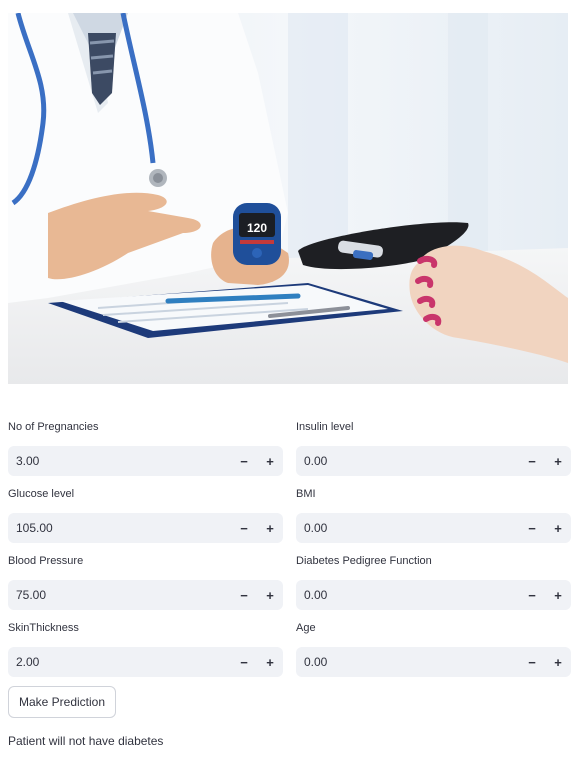 The height and width of the screenshot is (757, 586). Describe the element at coordinates (119, 528) in the screenshot. I see `glucose-input: 105.00` at that location.